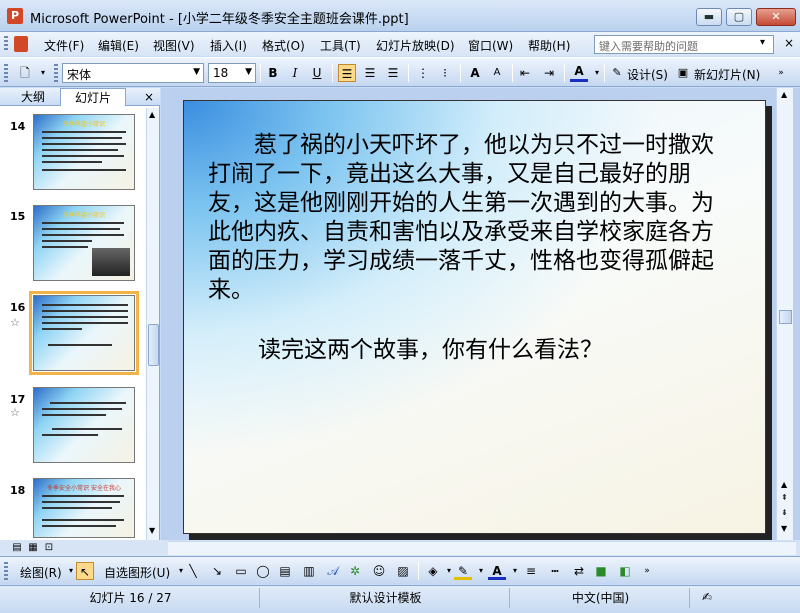 The image size is (800, 613). What do you see at coordinates (137, 572) in the screenshot?
I see `autoshapes-button: 自选图形(U)` at bounding box center [137, 572].